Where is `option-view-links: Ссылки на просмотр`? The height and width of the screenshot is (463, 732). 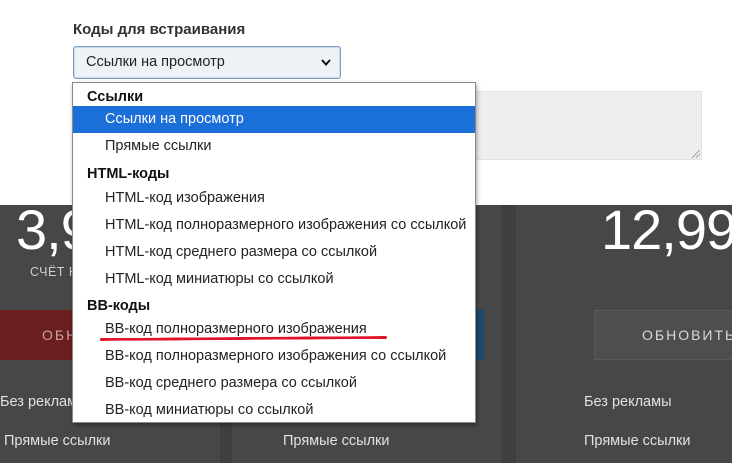
option-view-links: Ссылки на просмотр is located at coordinates (274, 119).